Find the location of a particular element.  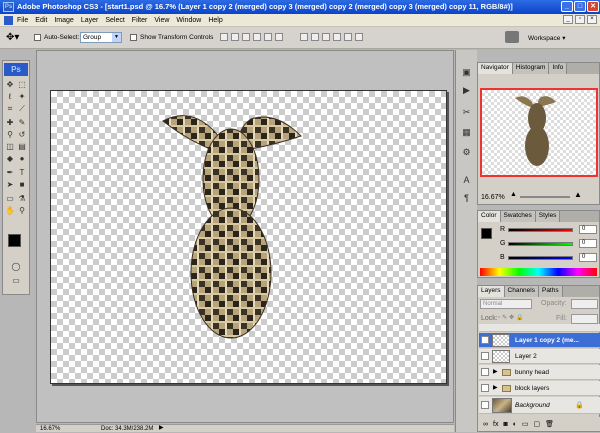

screen-mode-icon: ▭ is located at coordinates (16, 281).